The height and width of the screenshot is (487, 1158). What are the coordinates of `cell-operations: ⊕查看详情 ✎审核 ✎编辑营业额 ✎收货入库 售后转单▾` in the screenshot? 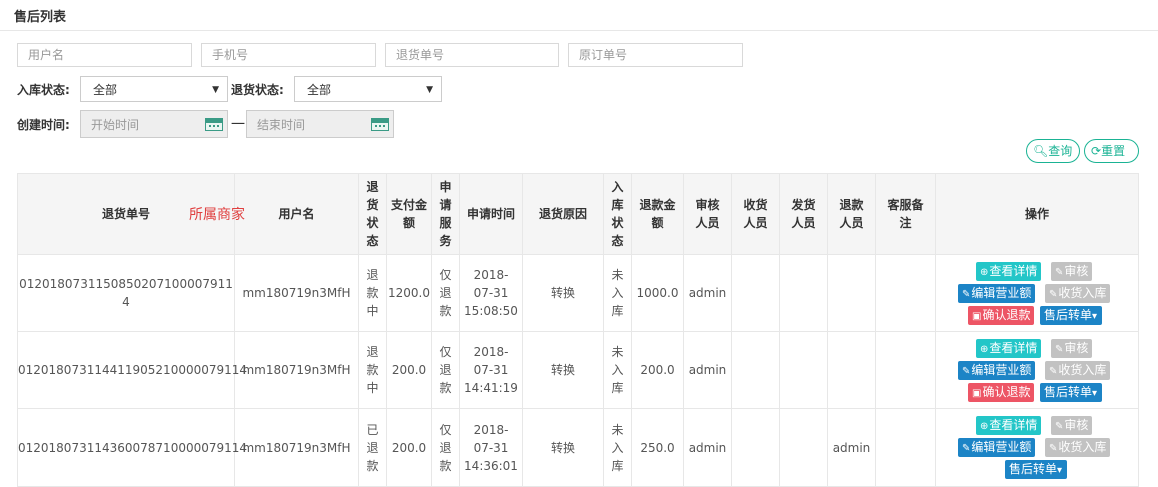 It's located at (1037, 447).